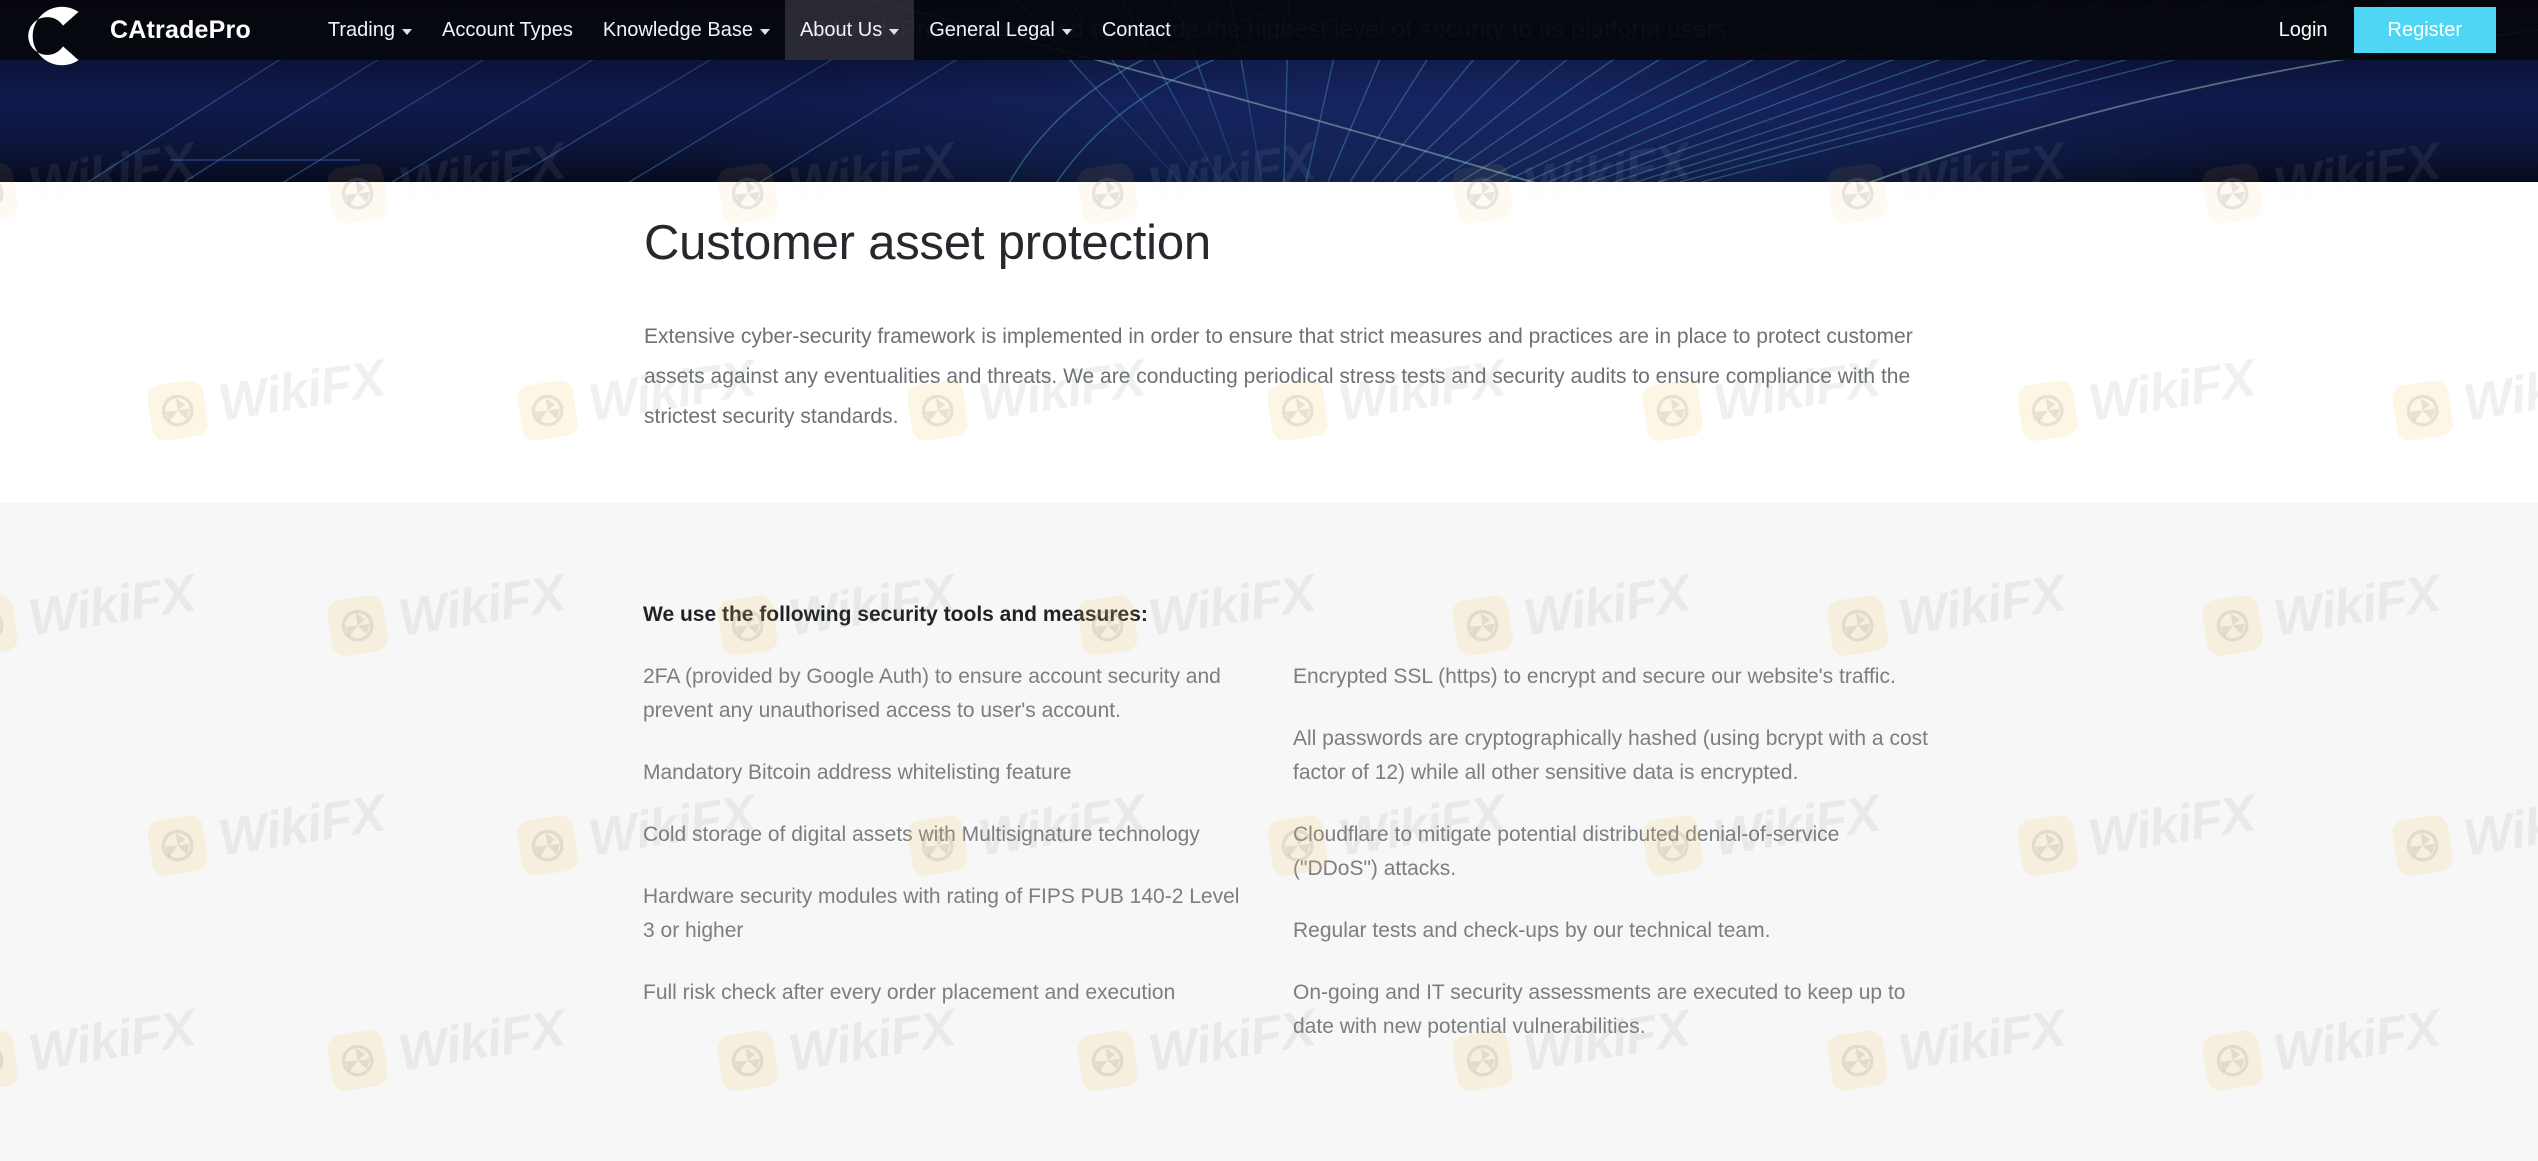  I want to click on nav-item-label: Contact, so click(1136, 29).